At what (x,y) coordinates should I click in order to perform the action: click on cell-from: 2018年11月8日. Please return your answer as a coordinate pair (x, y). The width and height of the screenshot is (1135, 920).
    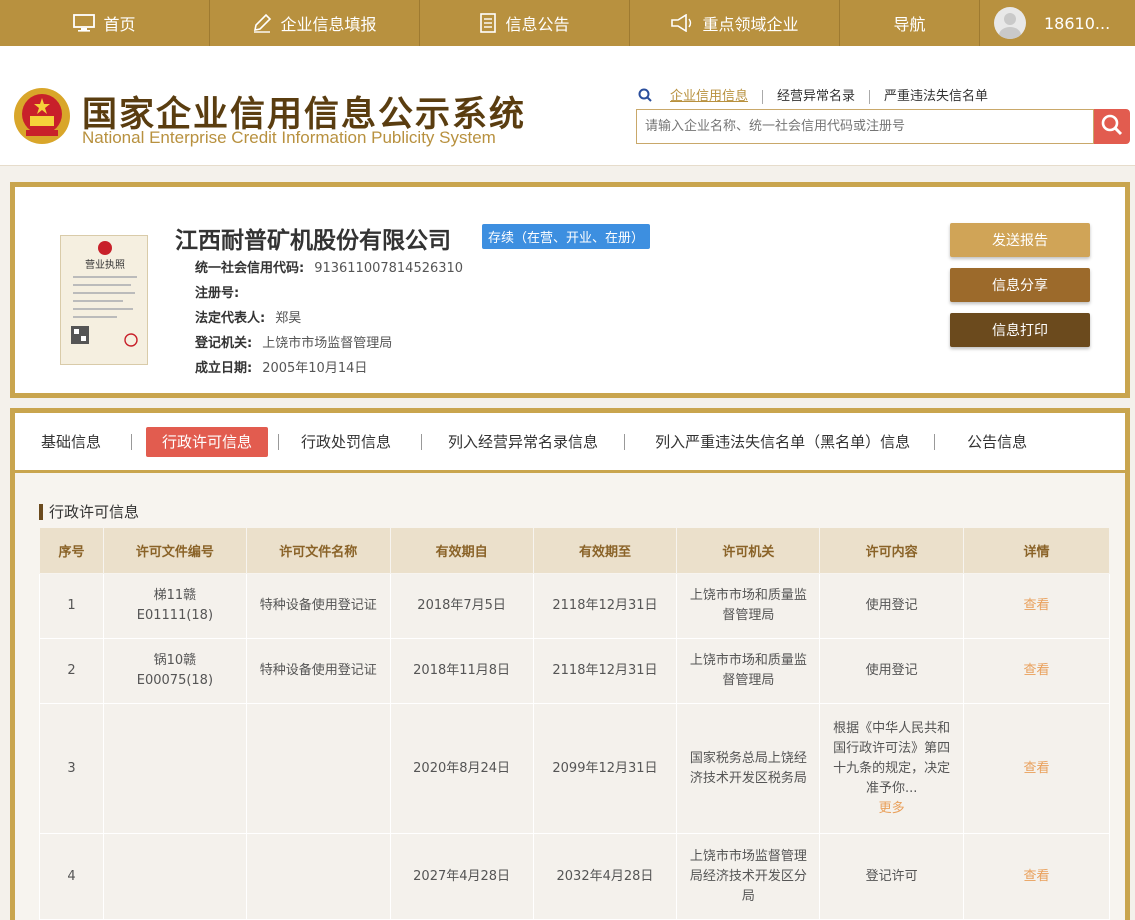
    Looking at the image, I should click on (461, 671).